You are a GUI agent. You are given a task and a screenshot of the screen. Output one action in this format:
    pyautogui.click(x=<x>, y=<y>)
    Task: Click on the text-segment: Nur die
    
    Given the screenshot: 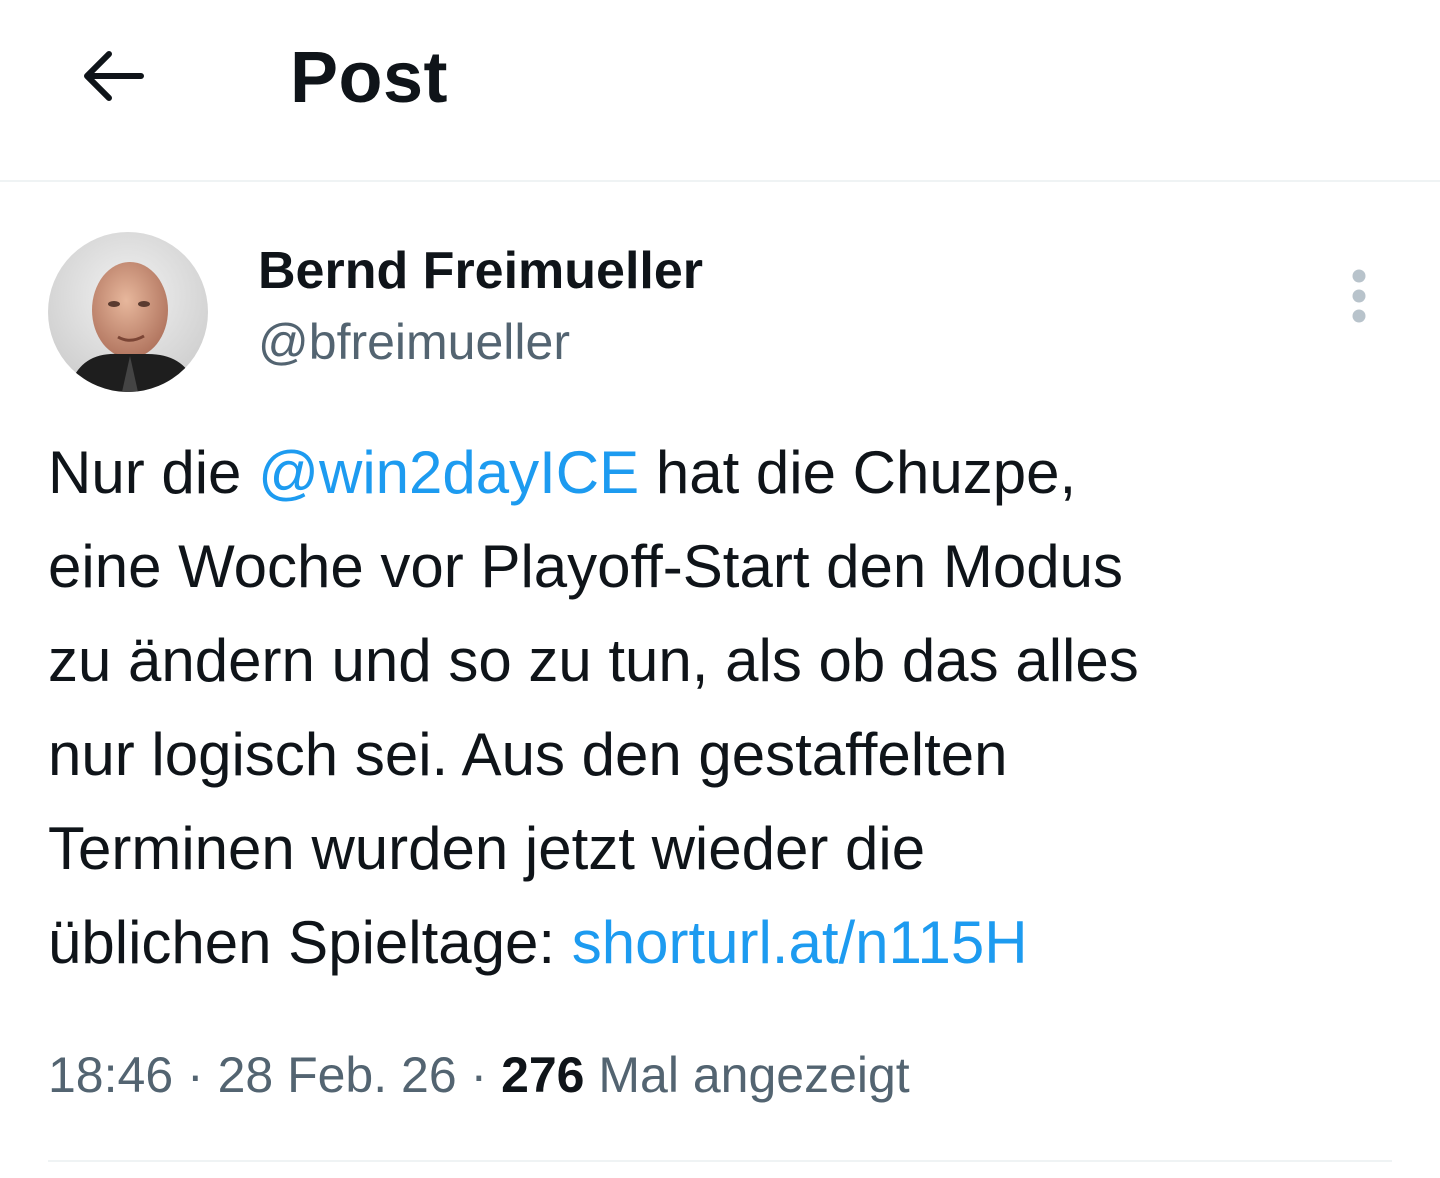 What is the action you would take?
    pyautogui.click(x=153, y=472)
    